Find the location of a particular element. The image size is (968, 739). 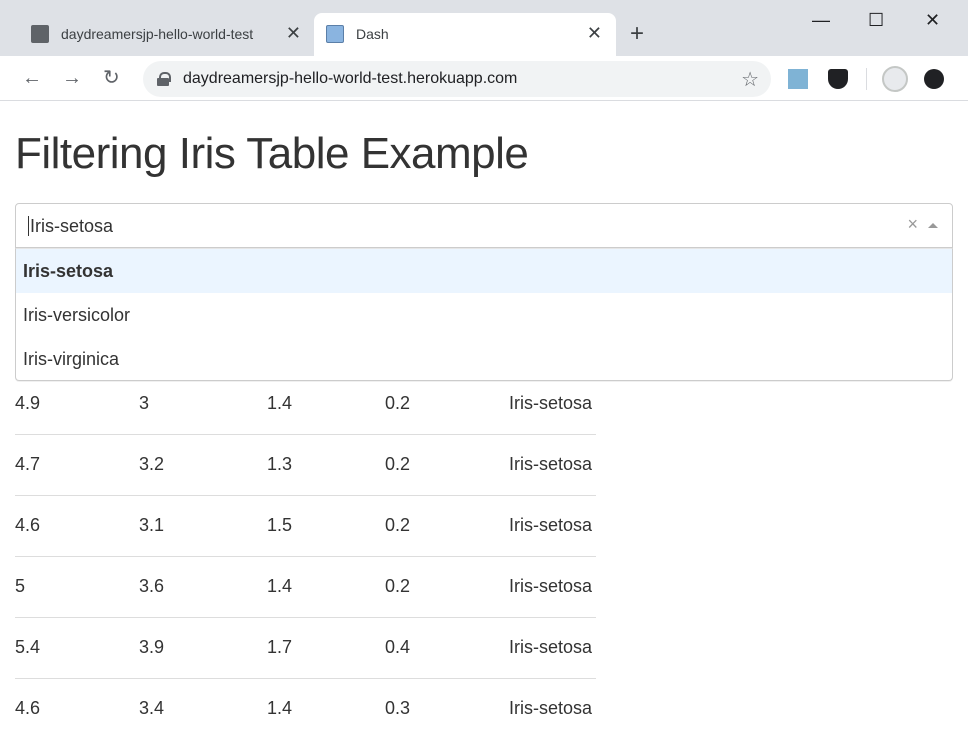

reload-icon: ↻ is located at coordinates (111, 78).